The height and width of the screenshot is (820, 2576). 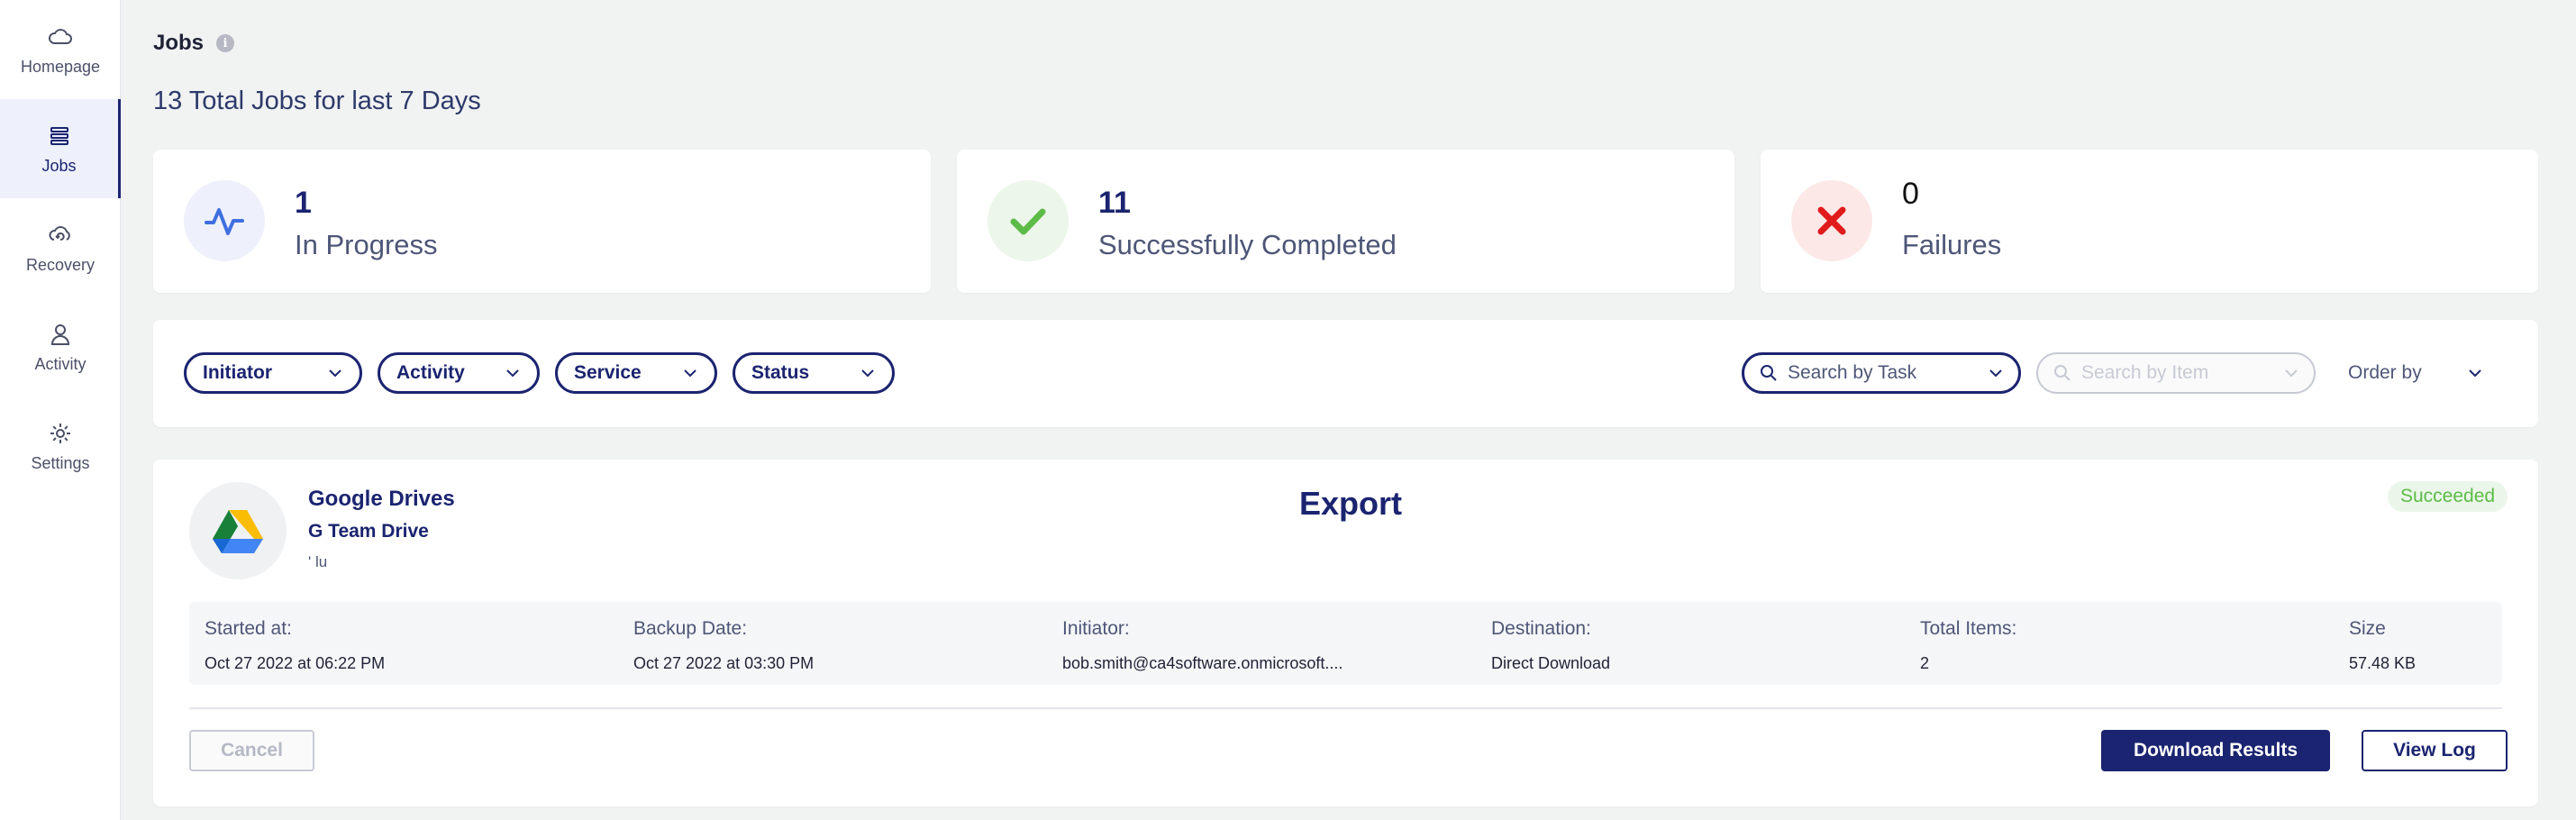 What do you see at coordinates (1345, 708) in the screenshot?
I see `divider` at bounding box center [1345, 708].